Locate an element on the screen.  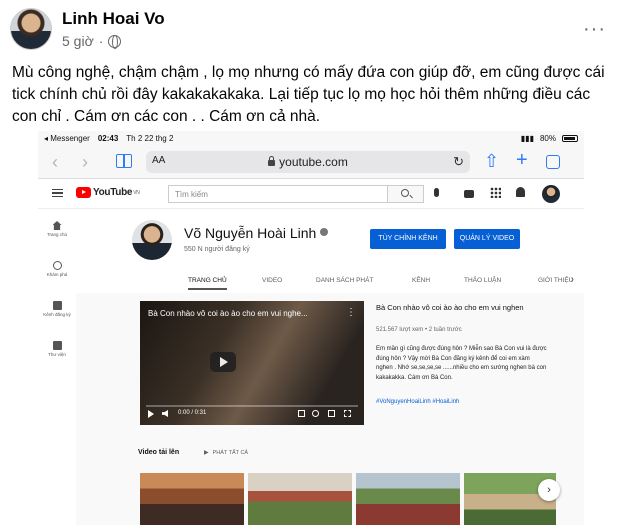
play-icon is located at coordinates (151, 414).